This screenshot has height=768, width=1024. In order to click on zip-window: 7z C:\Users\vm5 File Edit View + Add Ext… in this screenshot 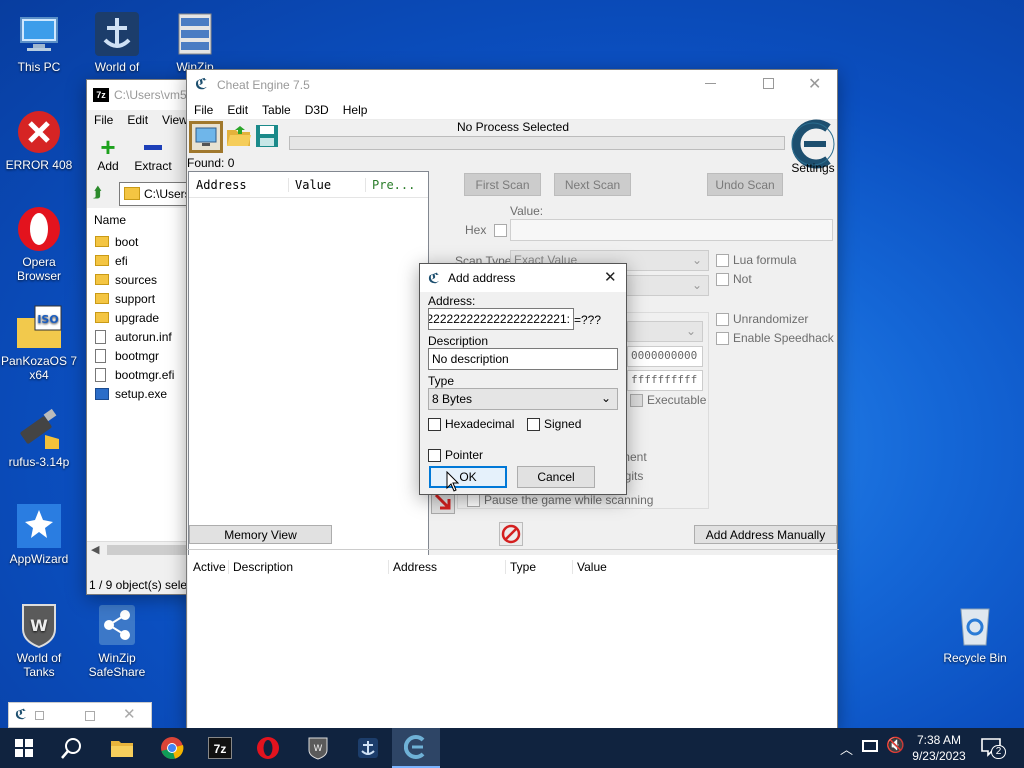, I will do `click(141, 337)`.